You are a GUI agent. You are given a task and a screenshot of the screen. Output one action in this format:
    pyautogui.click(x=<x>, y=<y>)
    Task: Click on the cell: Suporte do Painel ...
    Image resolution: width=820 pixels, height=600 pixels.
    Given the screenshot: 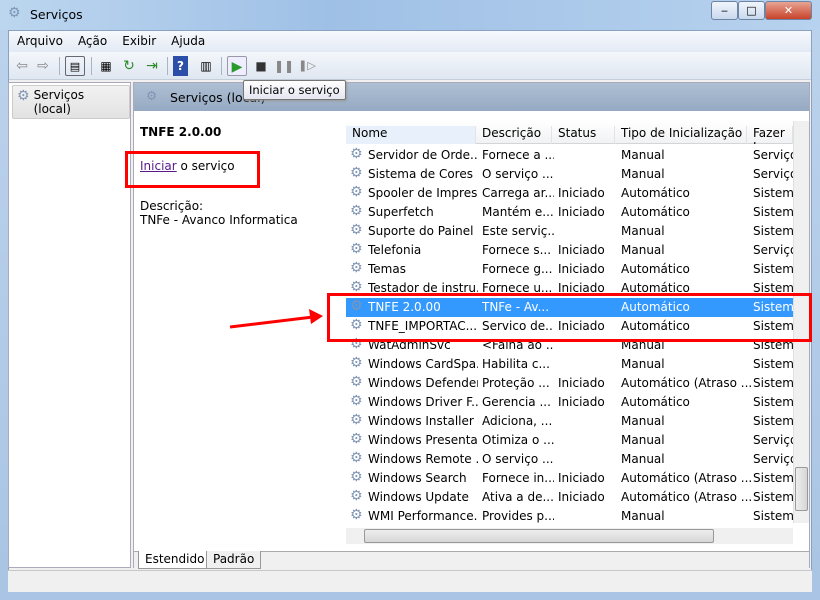 What is the action you would take?
    pyautogui.click(x=423, y=231)
    